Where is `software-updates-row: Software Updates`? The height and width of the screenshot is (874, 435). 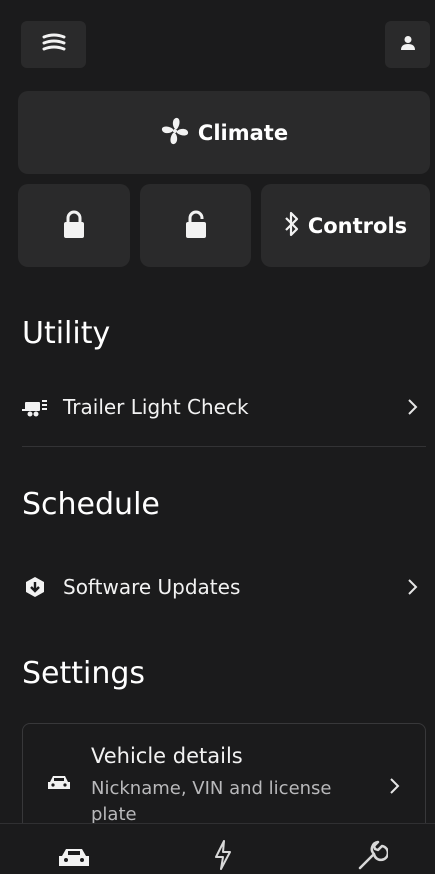 software-updates-row: Software Updates is located at coordinates (217, 587).